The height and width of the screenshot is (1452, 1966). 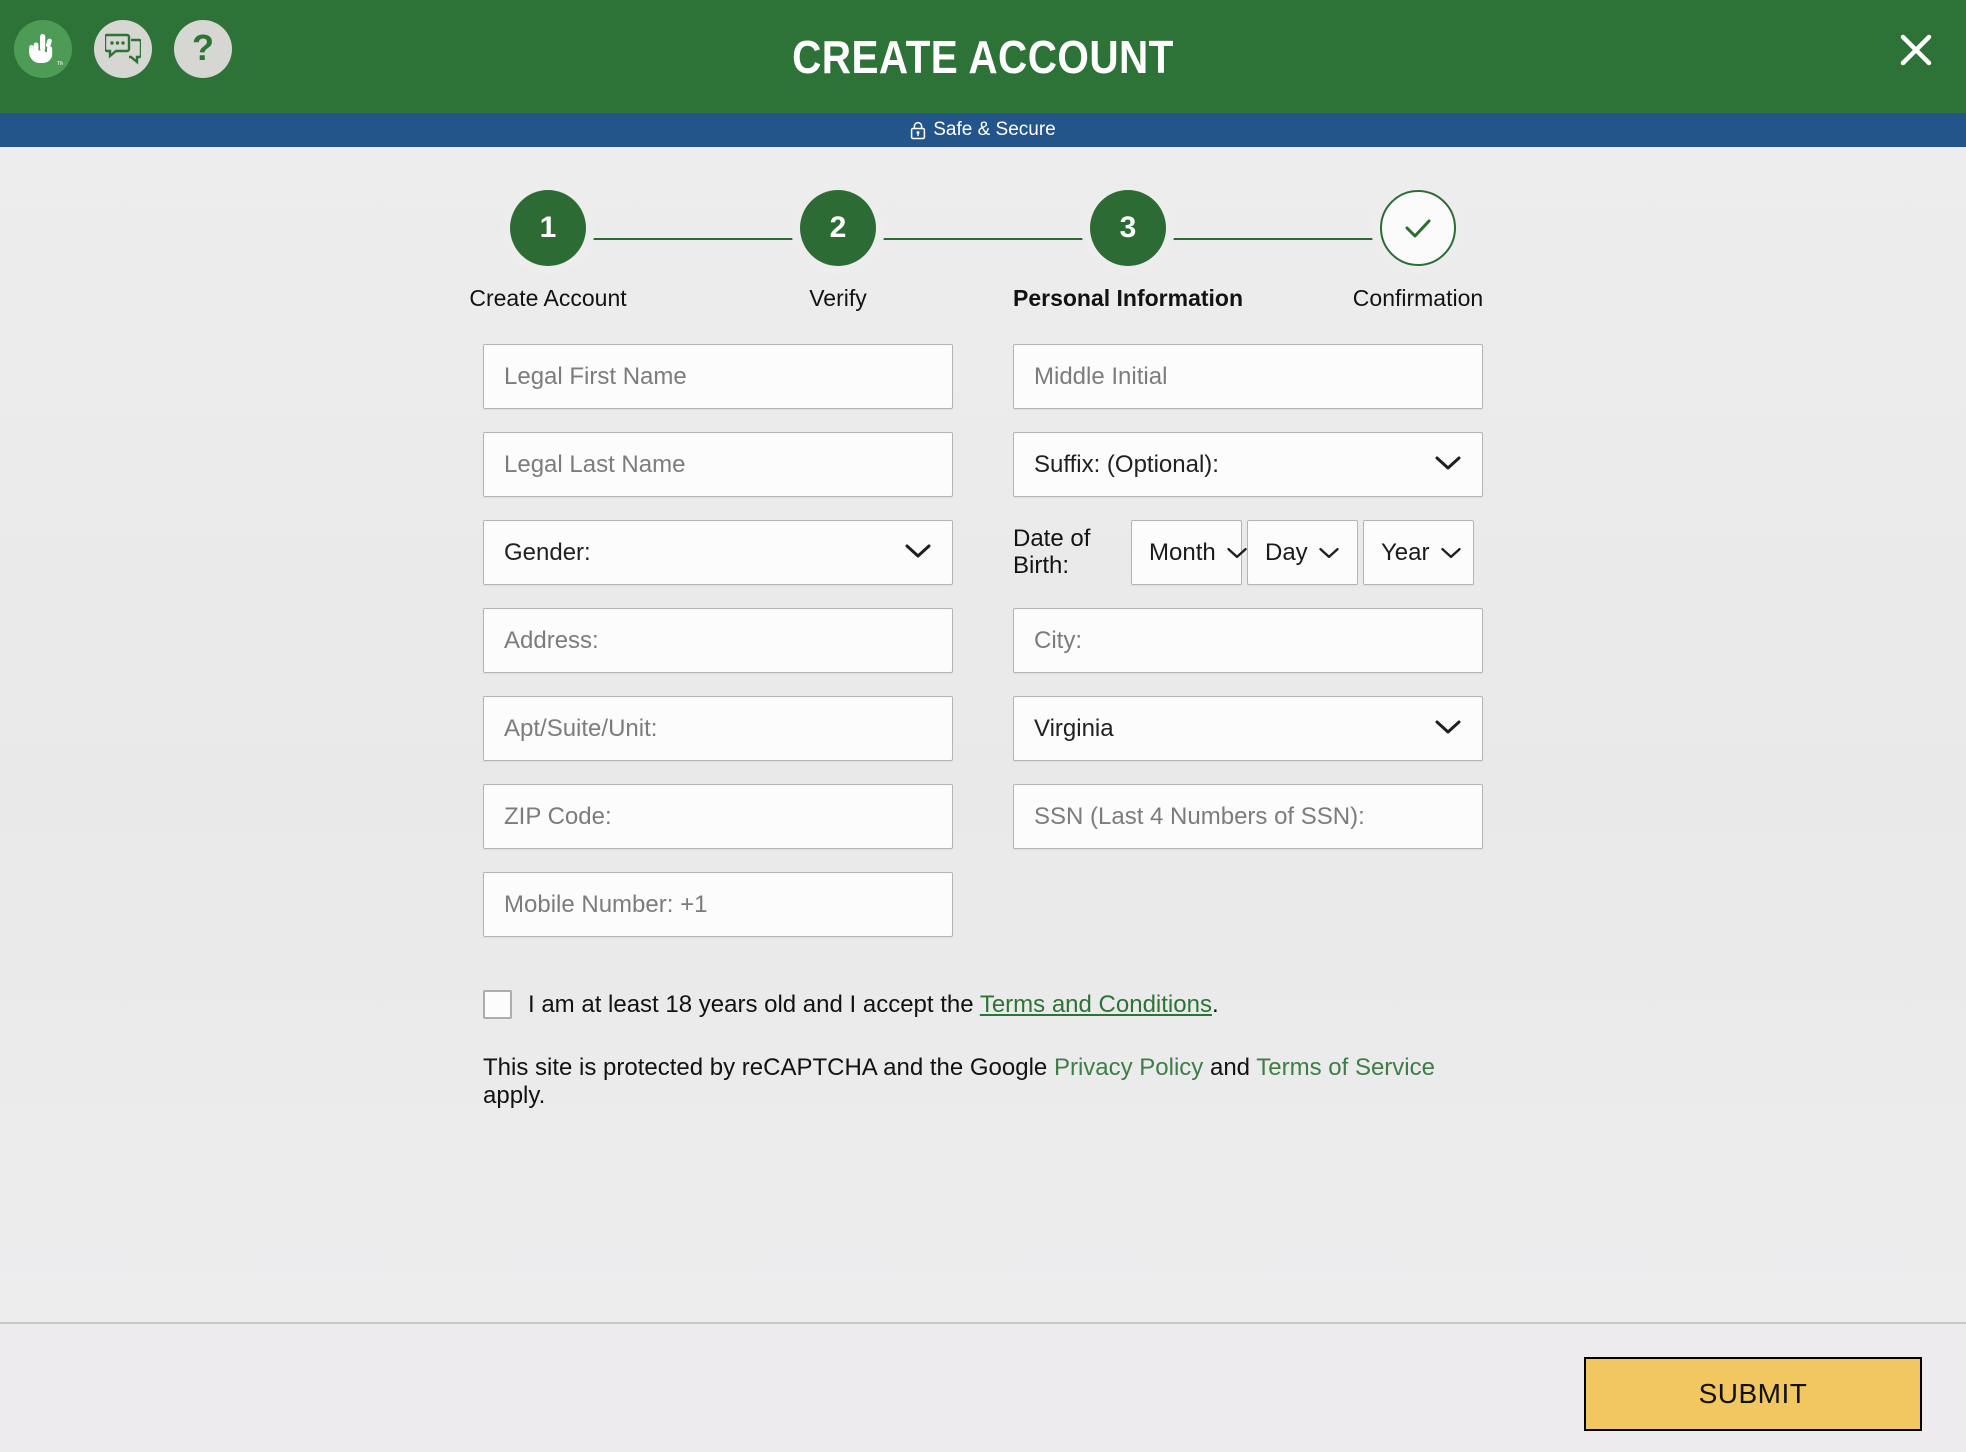 I want to click on stepper-circle-2: 2, so click(x=838, y=228).